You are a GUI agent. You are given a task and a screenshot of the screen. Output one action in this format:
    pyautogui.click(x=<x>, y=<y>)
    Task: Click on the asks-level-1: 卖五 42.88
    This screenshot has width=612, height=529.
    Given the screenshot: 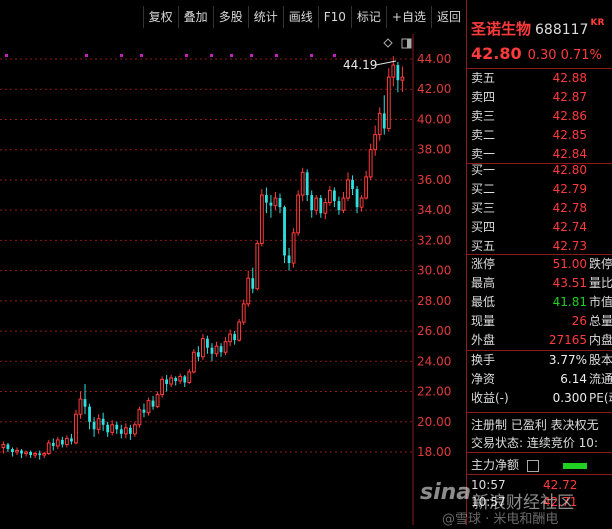 What is the action you would take?
    pyautogui.click(x=539, y=78)
    